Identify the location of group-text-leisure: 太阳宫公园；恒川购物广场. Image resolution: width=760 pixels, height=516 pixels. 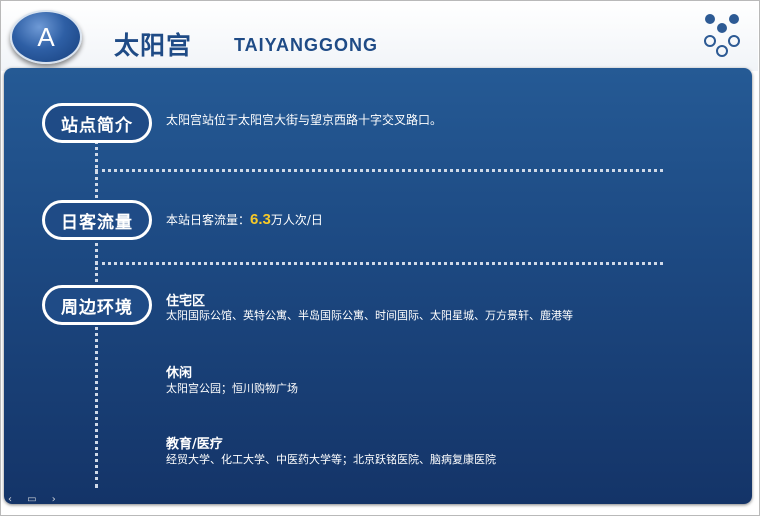
(232, 388).